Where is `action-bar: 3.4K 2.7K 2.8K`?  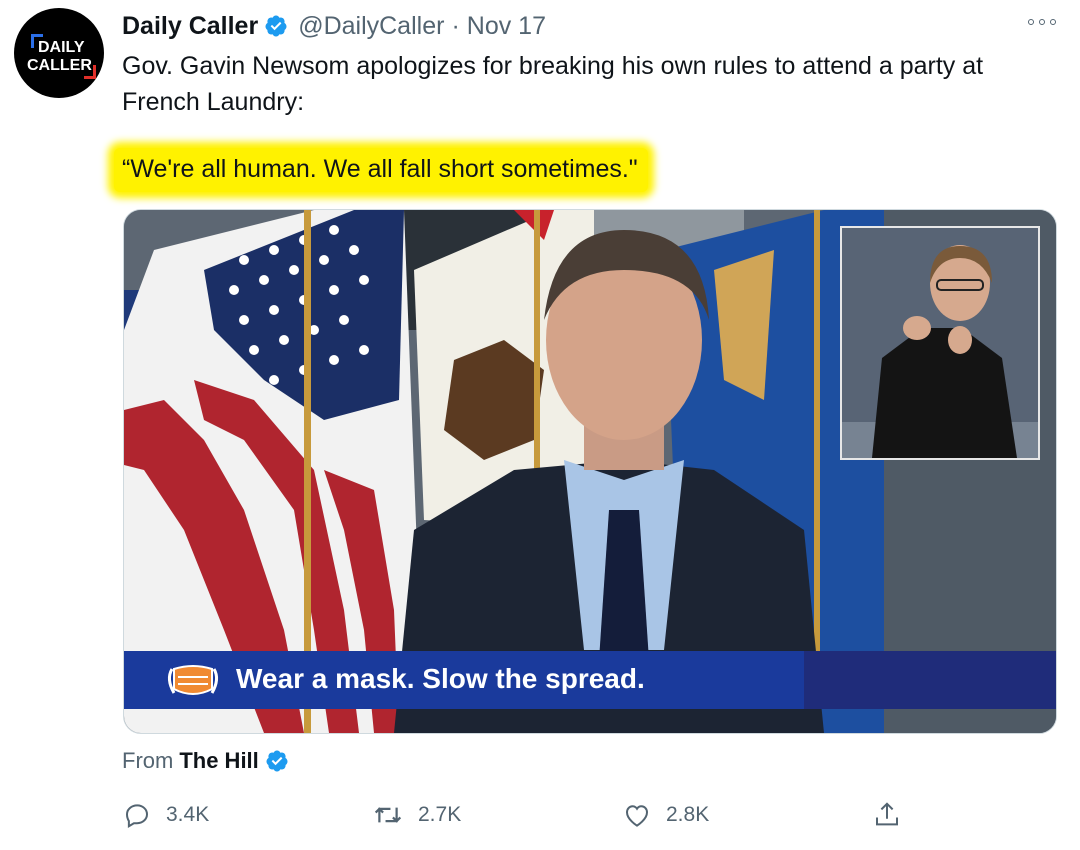
action-bar: 3.4K 2.7K 2.8K is located at coordinates (517, 818).